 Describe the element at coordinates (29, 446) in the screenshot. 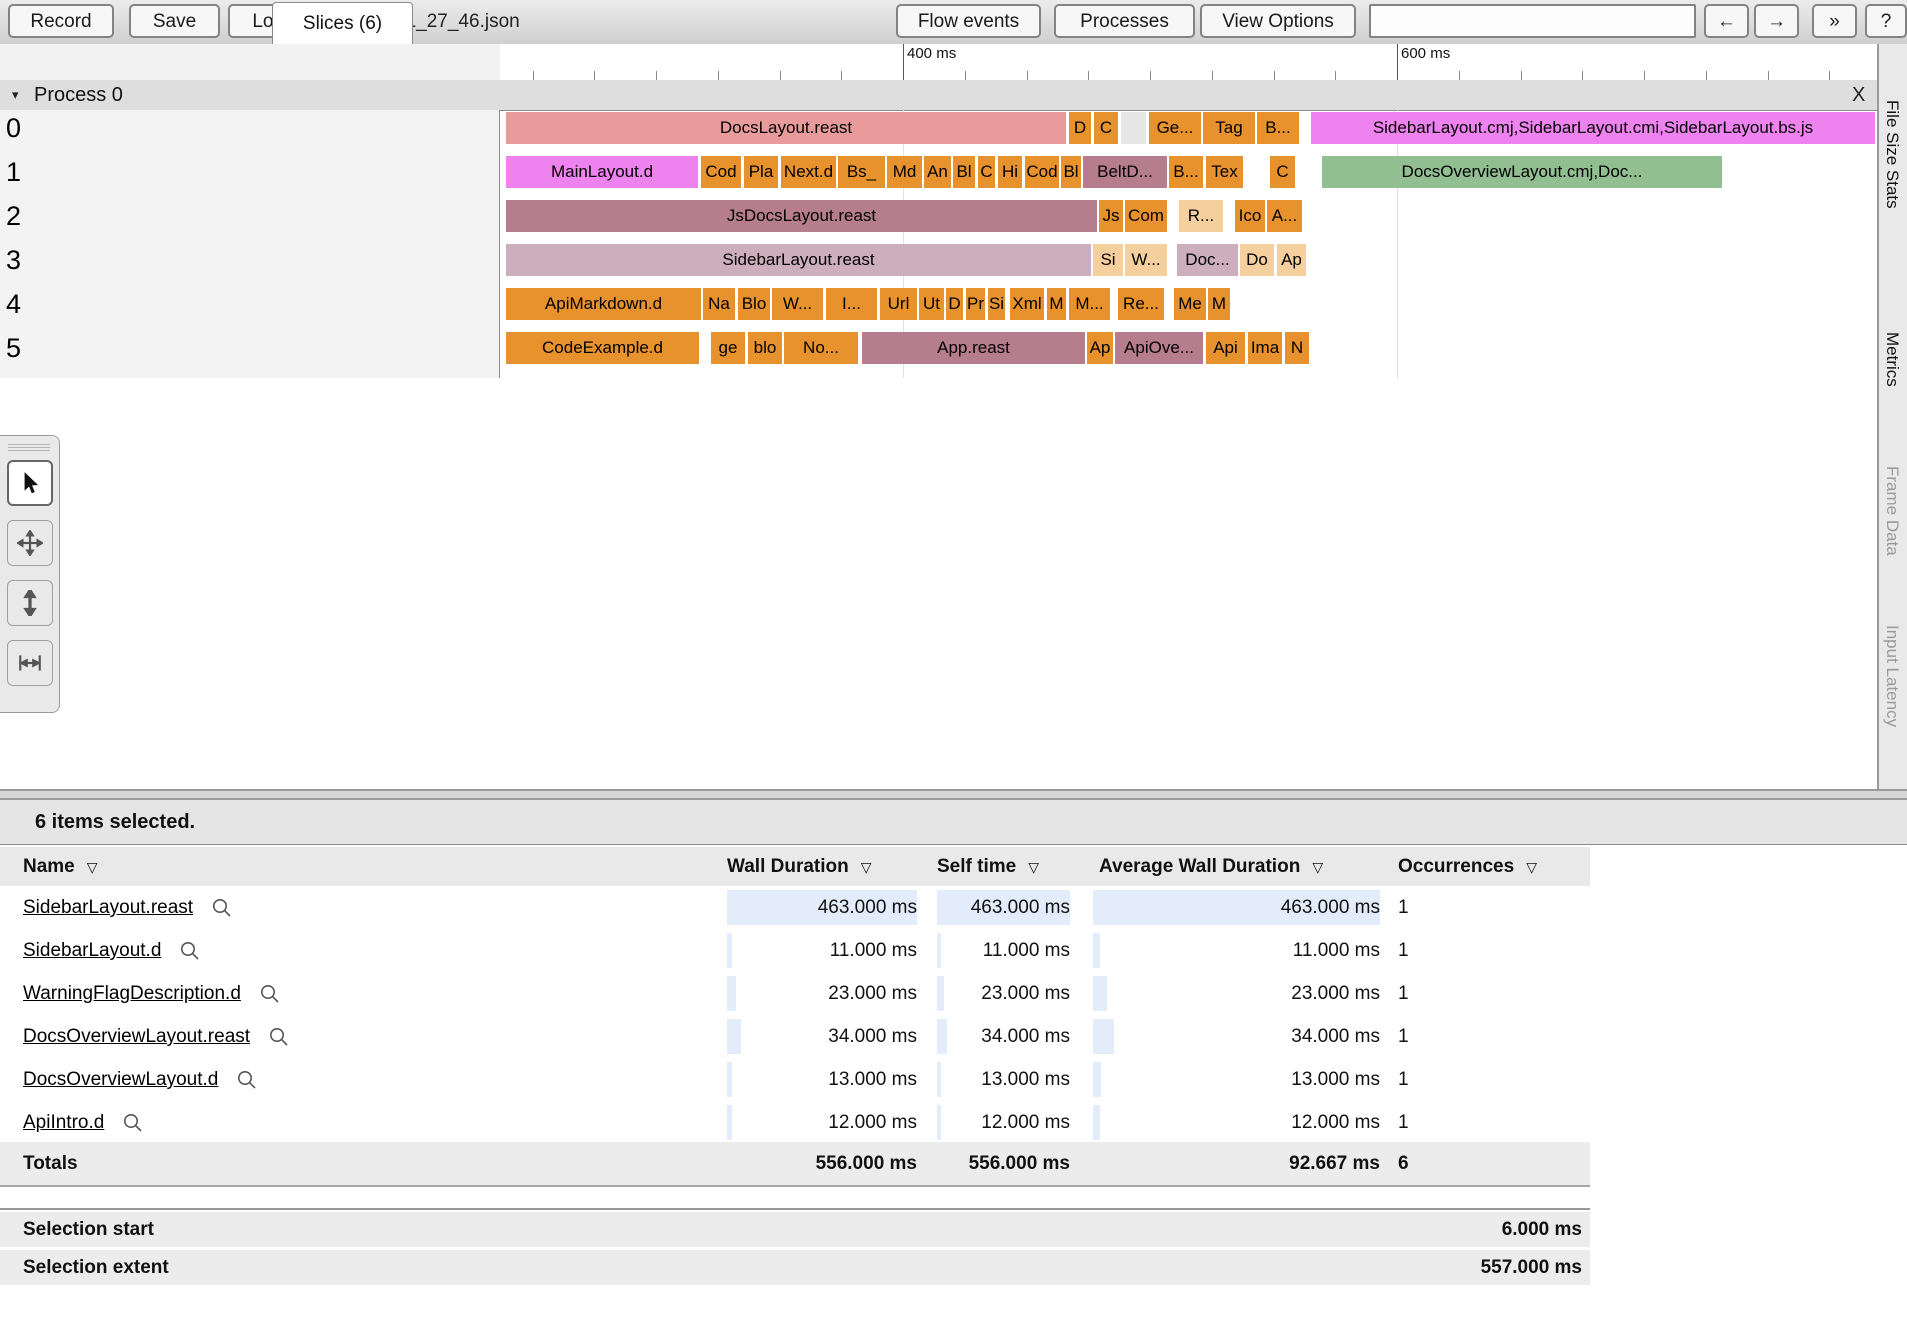

I see `palette-grip` at that location.